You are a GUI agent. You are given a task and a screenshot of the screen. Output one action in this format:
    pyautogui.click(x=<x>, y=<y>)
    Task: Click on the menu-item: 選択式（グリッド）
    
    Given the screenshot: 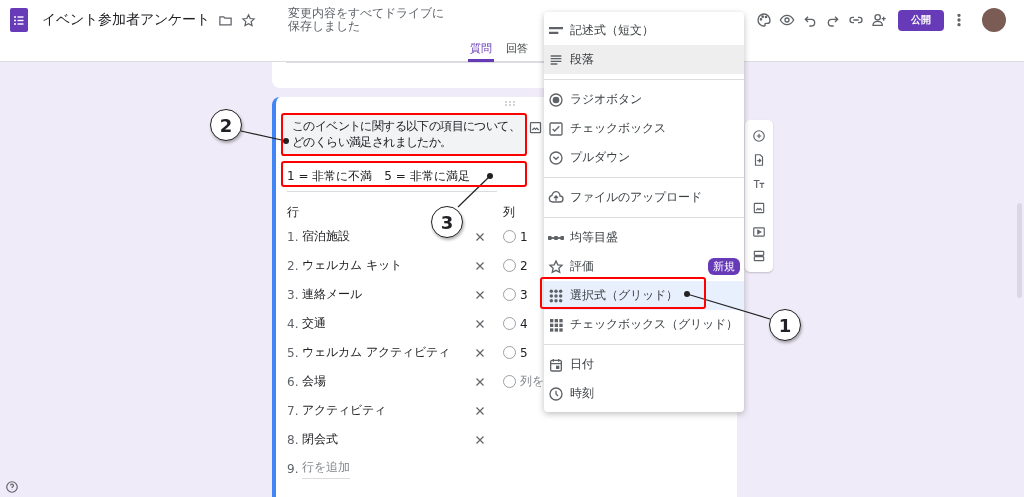 What is the action you would take?
    pyautogui.click(x=644, y=295)
    